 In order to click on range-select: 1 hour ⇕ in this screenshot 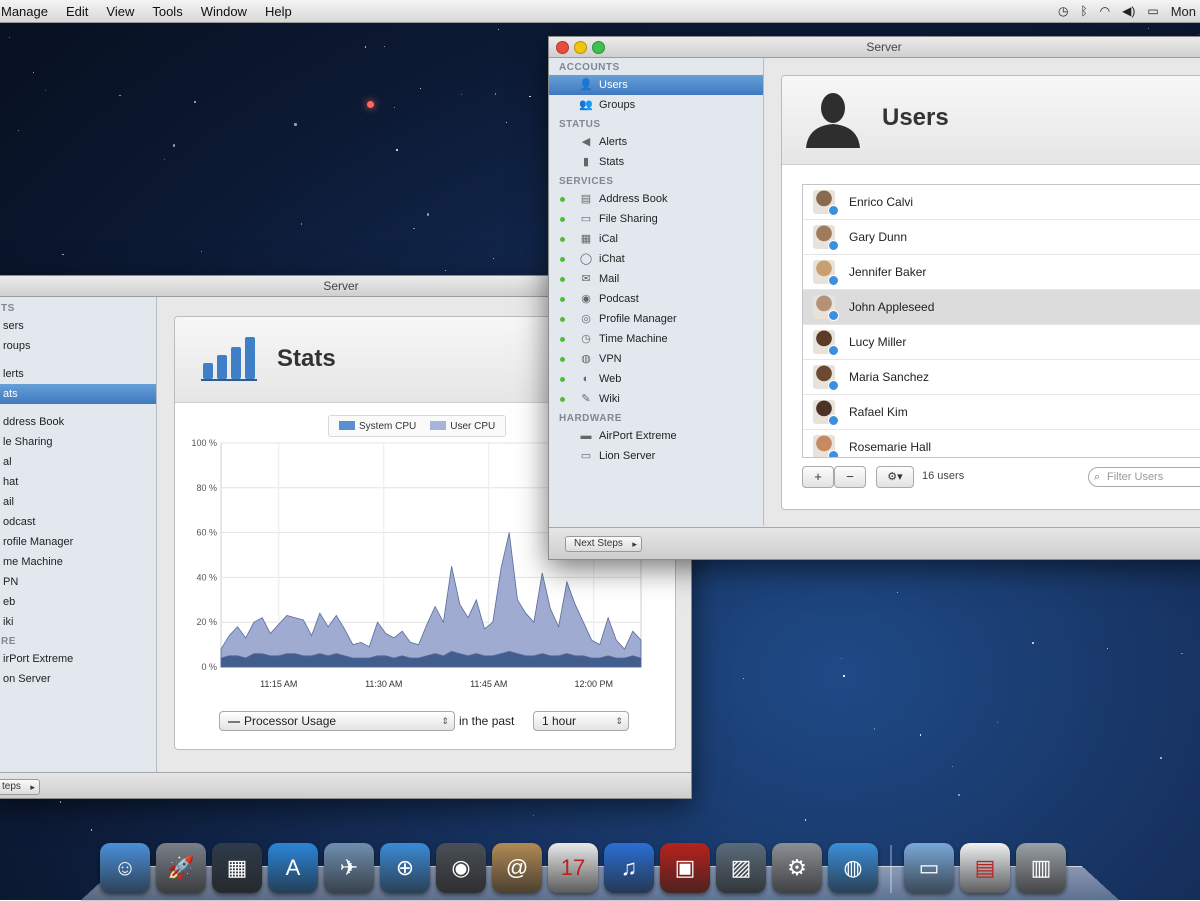, I will do `click(581, 721)`.